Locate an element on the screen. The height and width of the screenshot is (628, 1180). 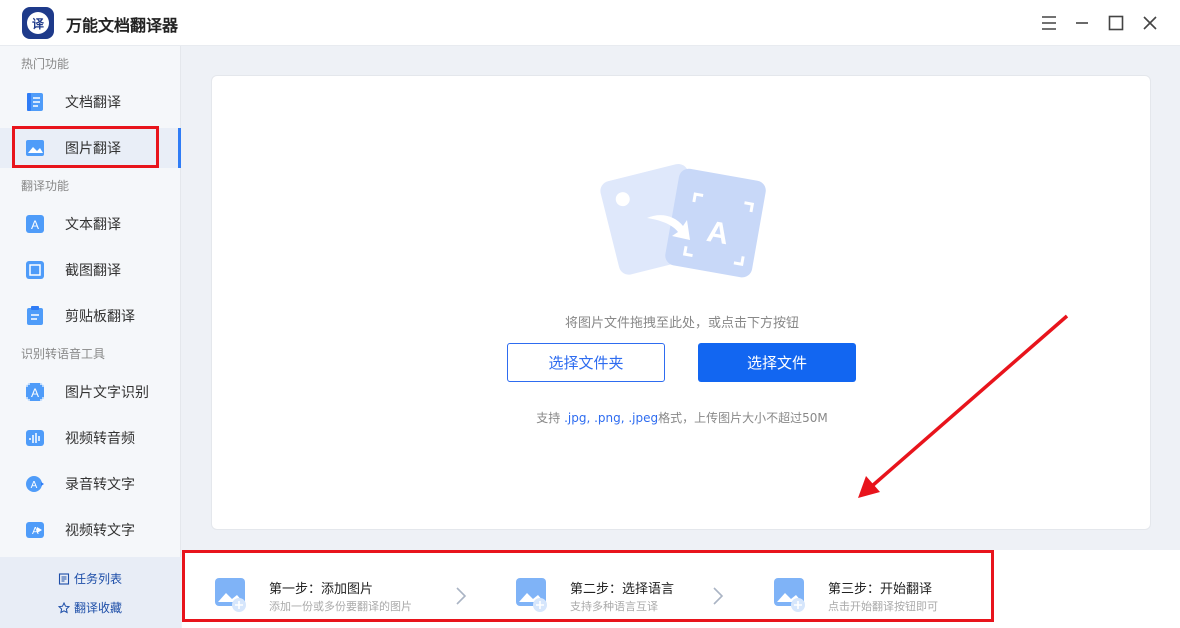
supported-formats-text: 支持 .jpg, .png, .jpeg格式，上传图片大小不超过50M is located at coordinates (682, 417).